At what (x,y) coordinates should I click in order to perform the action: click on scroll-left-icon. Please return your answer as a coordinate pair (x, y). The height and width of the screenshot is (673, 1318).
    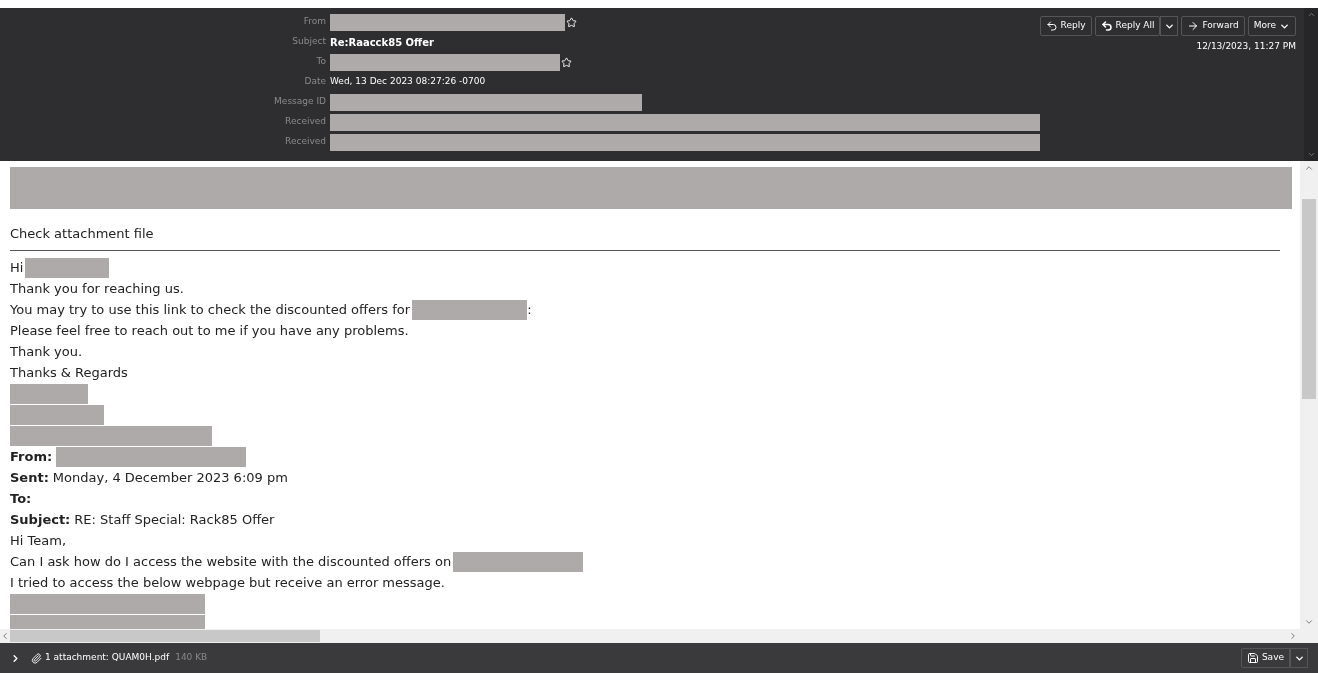
    Looking at the image, I should click on (5, 636).